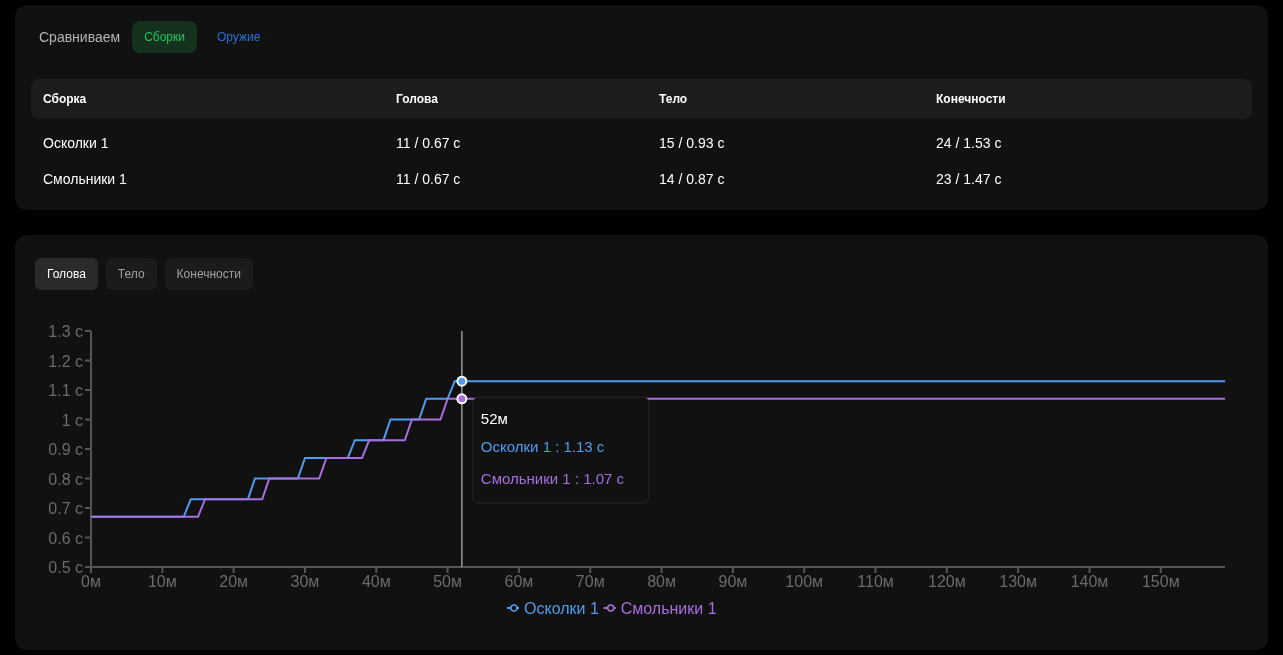 The width and height of the screenshot is (1283, 655). What do you see at coordinates (969, 179) in the screenshot?
I see `table-cell-text: 23 / 1.47 с` at bounding box center [969, 179].